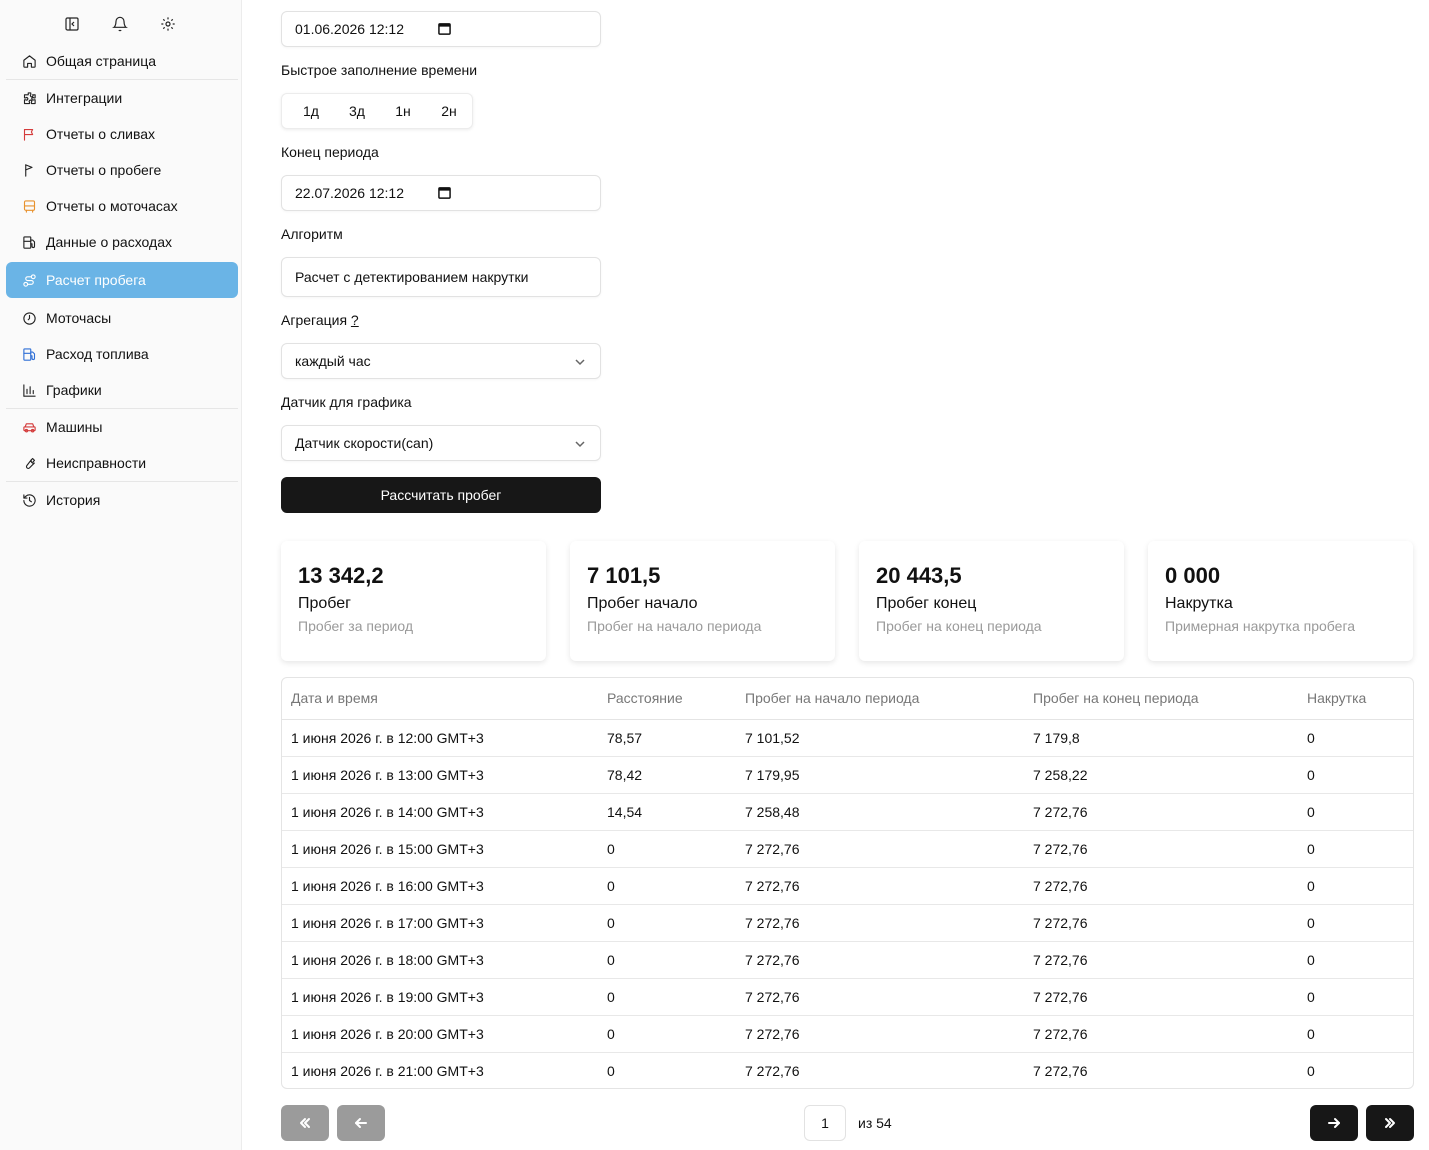 This screenshot has width=1429, height=1150. What do you see at coordinates (357, 111) in the screenshot?
I see `quick-fill-3d: 3д` at bounding box center [357, 111].